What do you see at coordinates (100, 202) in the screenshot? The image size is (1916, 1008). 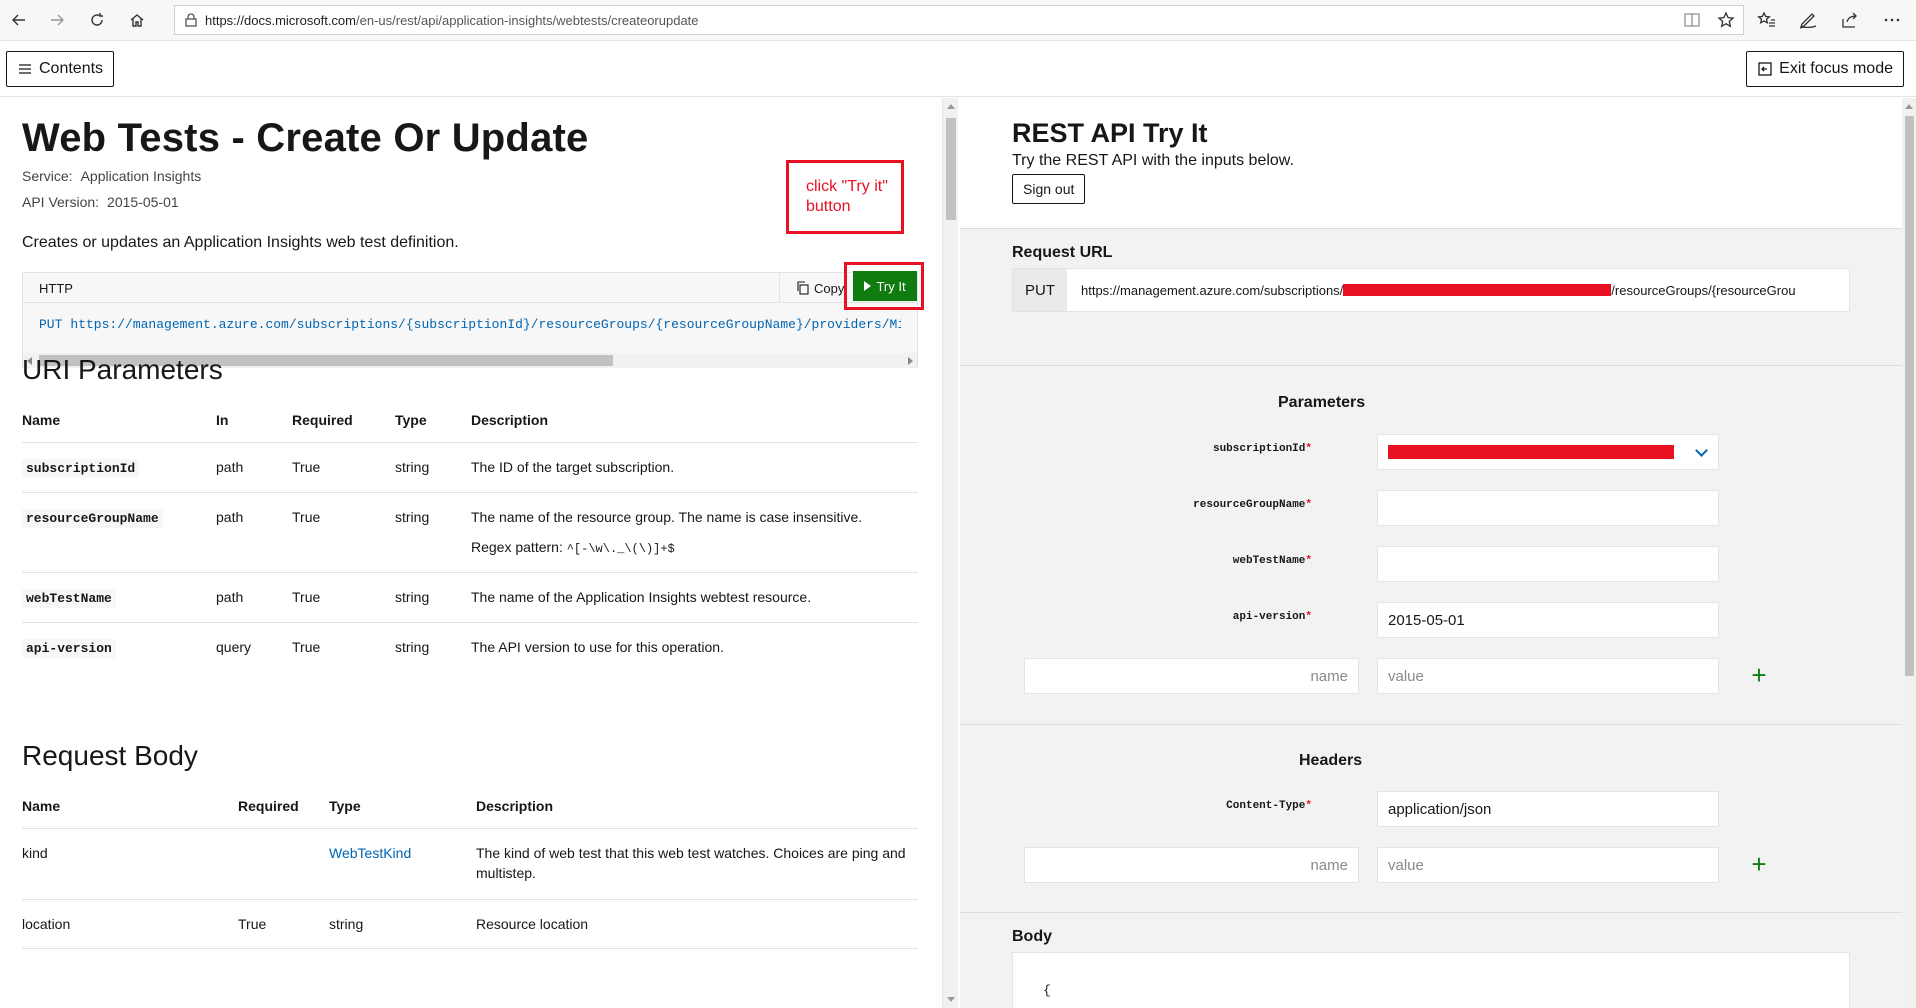 I see `api-version-meta: API Version: 2015-05-01` at bounding box center [100, 202].